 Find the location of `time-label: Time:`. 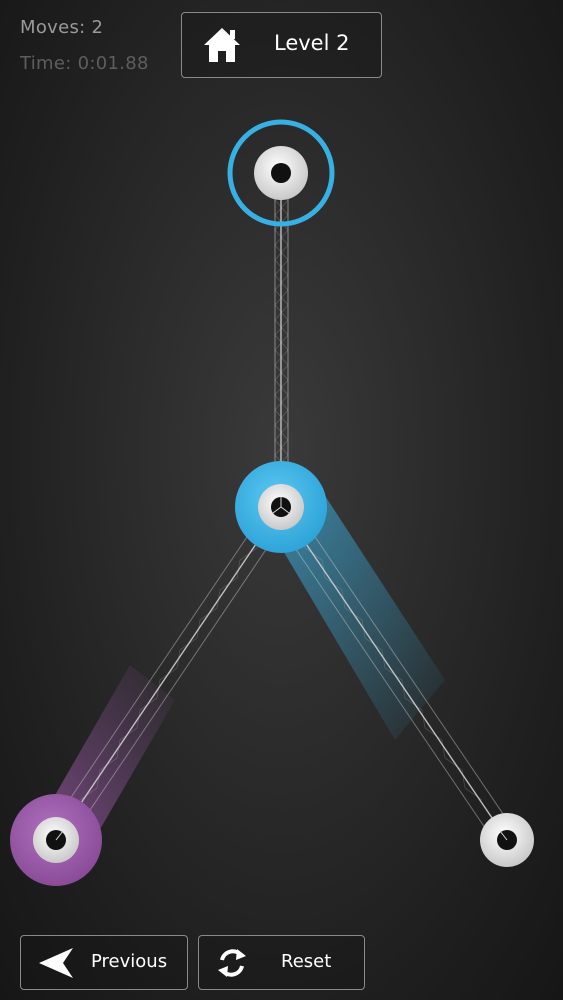

time-label: Time: is located at coordinates (46, 63).